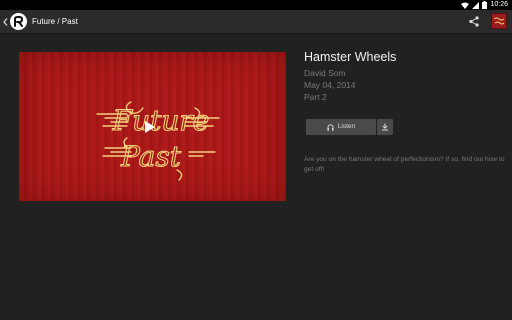 The image size is (512, 320). I want to click on app-logo-icon, so click(19, 21).